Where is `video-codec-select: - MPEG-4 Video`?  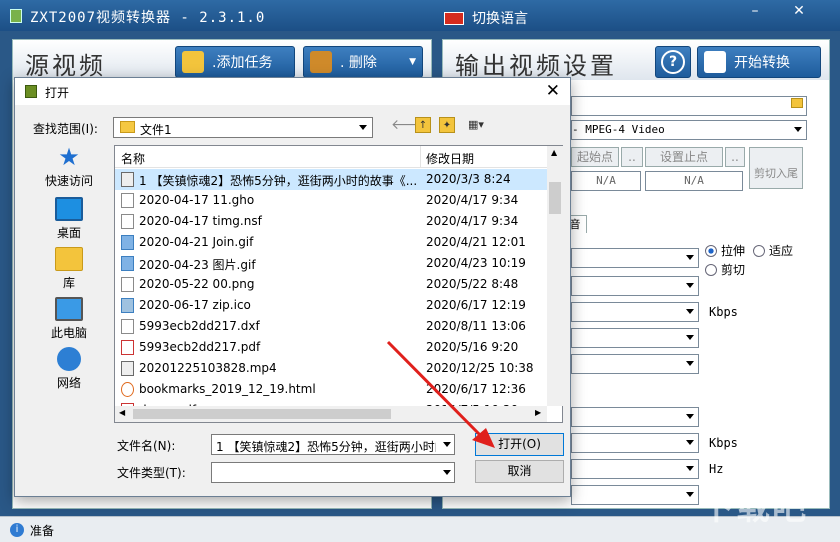
video-codec-select: - MPEG-4 Video is located at coordinates (689, 130).